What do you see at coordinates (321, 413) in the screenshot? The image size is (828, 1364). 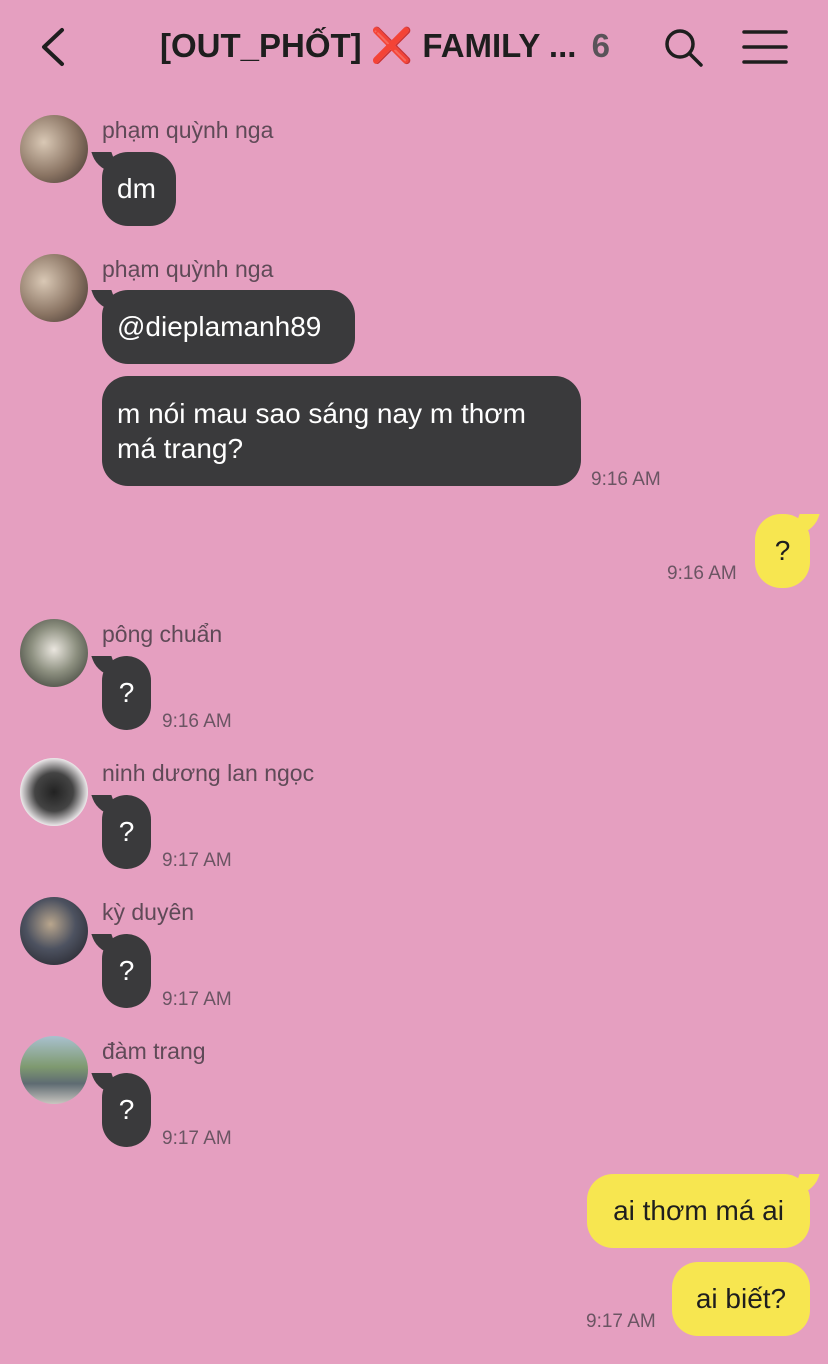 I see `message-text-line: m nói mau sao sáng nay m thơm` at bounding box center [321, 413].